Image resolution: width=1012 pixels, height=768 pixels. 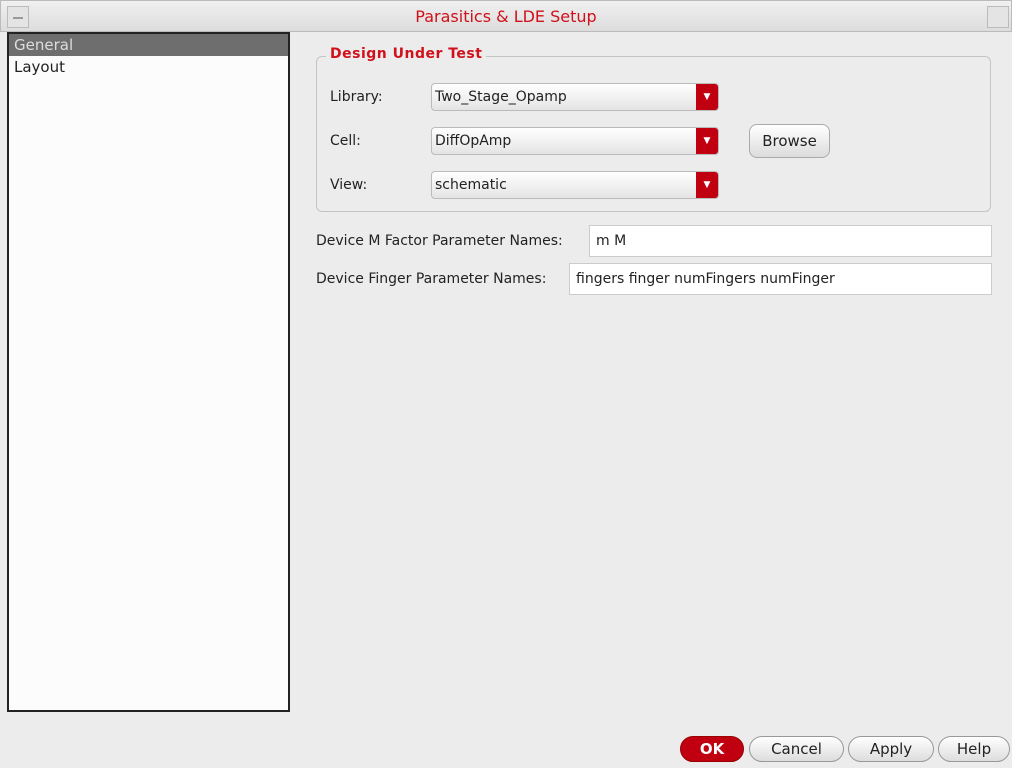 What do you see at coordinates (790, 241) in the screenshot?
I see `mfactor-input: m M` at bounding box center [790, 241].